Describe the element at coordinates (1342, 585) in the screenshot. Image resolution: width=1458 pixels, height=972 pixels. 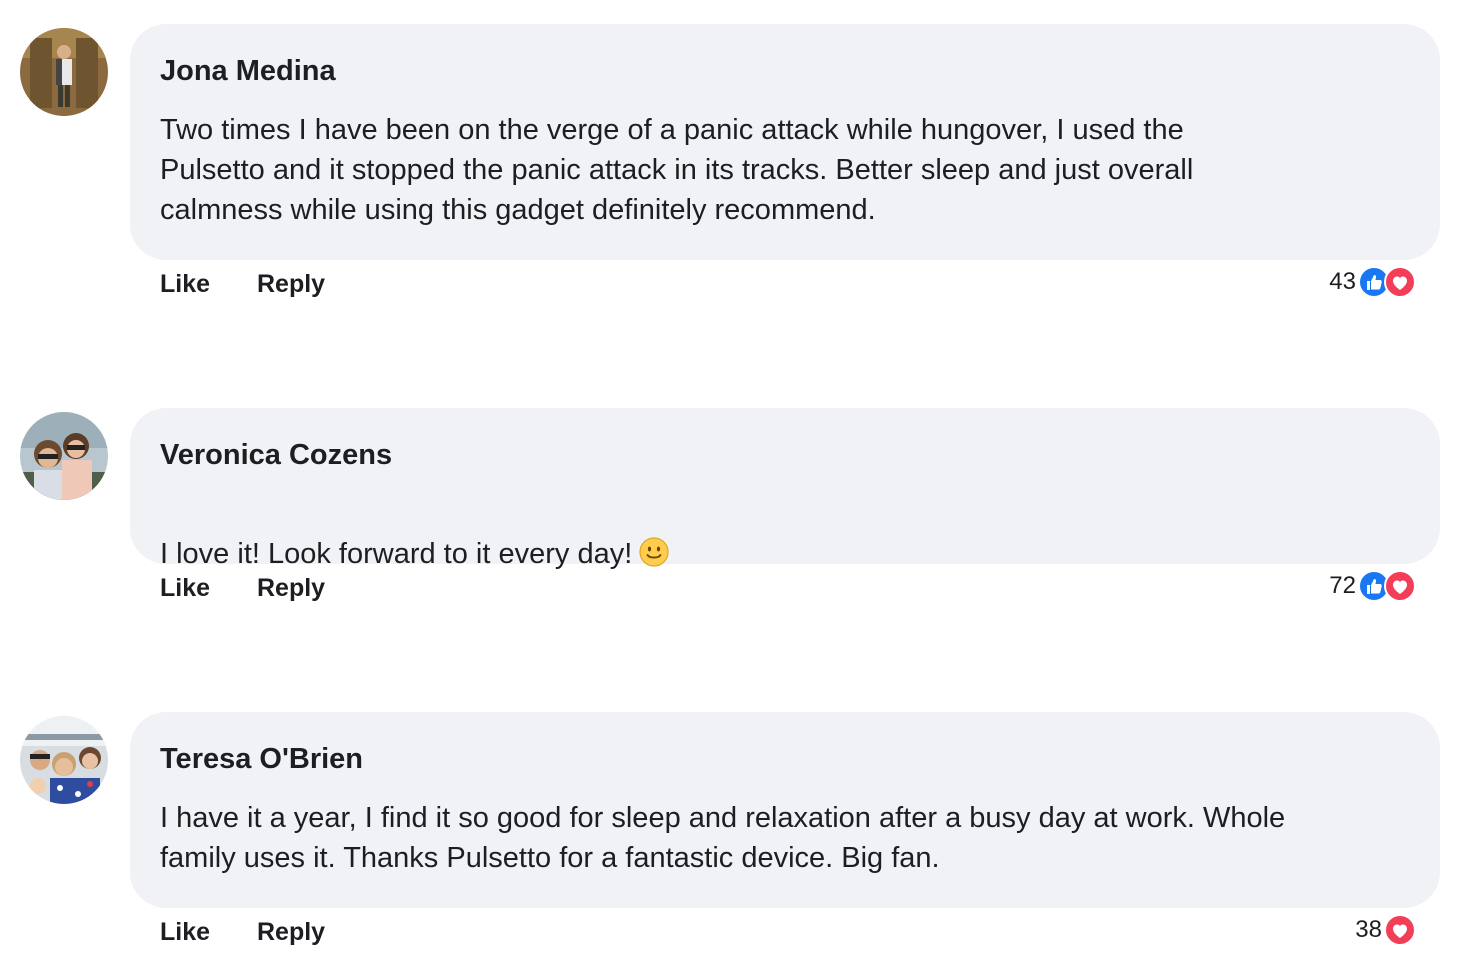
I see `reaction-count: 72` at that location.